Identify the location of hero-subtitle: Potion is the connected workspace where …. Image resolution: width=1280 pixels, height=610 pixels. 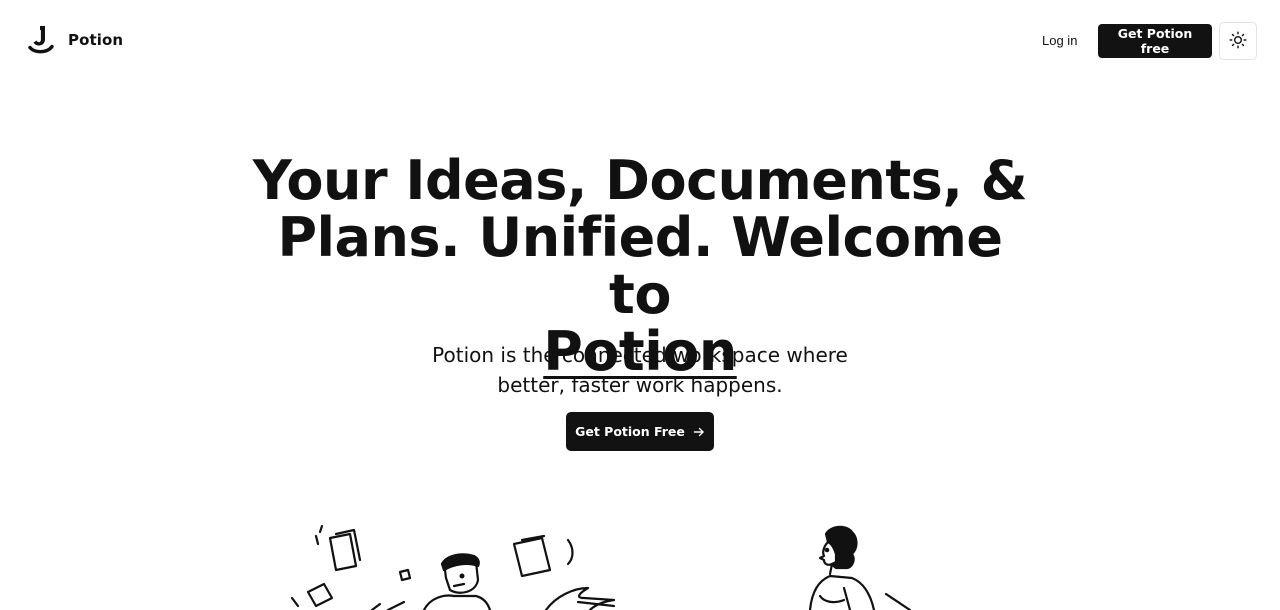
(640, 370).